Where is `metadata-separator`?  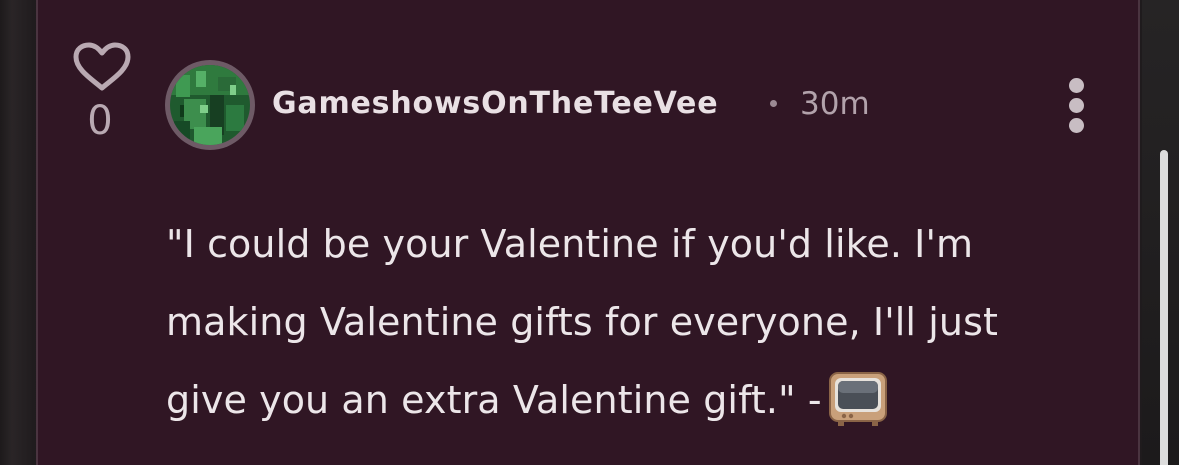
metadata-separator is located at coordinates (773, 103).